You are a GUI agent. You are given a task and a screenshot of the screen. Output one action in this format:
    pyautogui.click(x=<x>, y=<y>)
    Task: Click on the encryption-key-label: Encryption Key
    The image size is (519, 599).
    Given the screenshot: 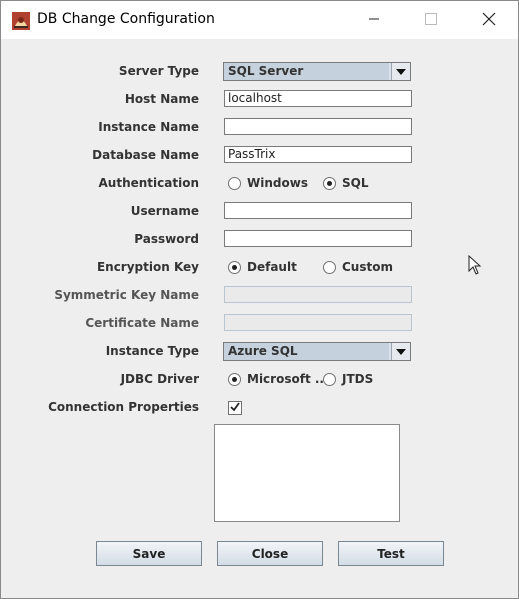 What is the action you would take?
    pyautogui.click(x=147, y=267)
    